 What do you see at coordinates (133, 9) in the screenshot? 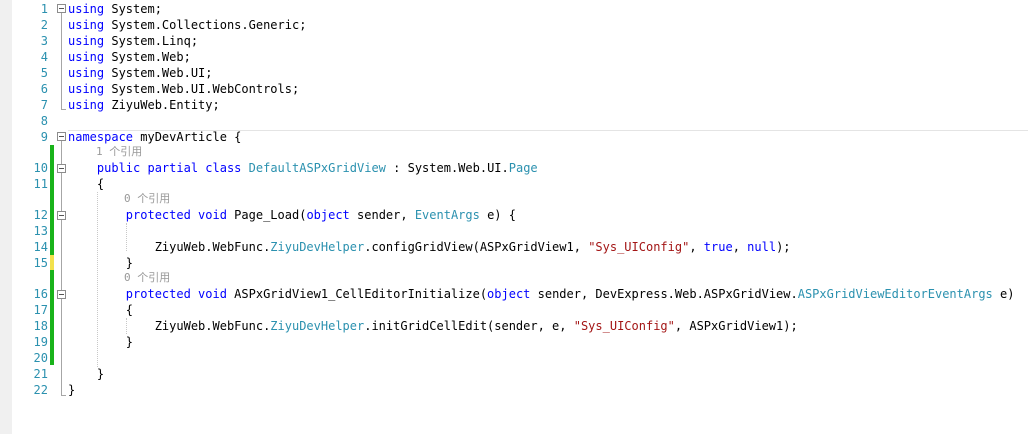
I see `code-token: System;` at bounding box center [133, 9].